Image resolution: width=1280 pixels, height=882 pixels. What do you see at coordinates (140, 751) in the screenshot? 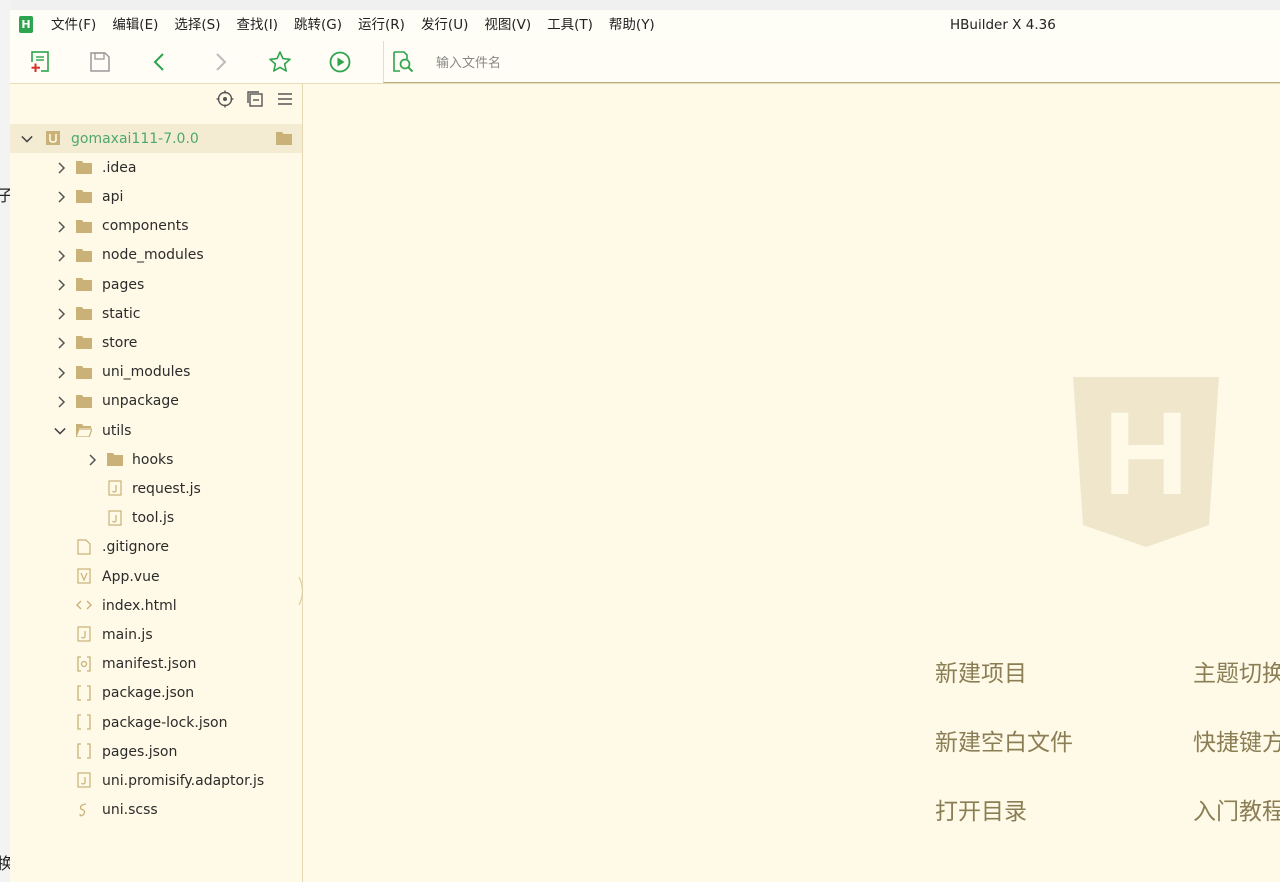
I see `tree-item-label: pages.json` at bounding box center [140, 751].